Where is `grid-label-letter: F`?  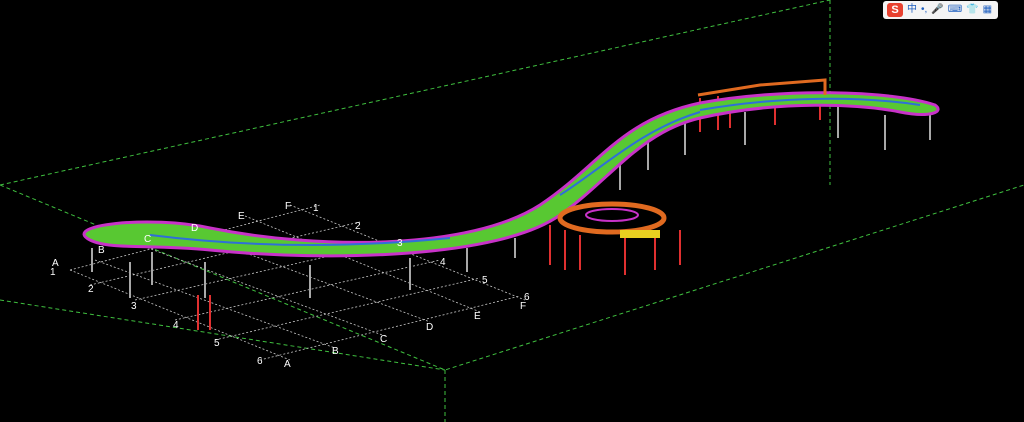
grid-label-letter: F is located at coordinates (288, 206).